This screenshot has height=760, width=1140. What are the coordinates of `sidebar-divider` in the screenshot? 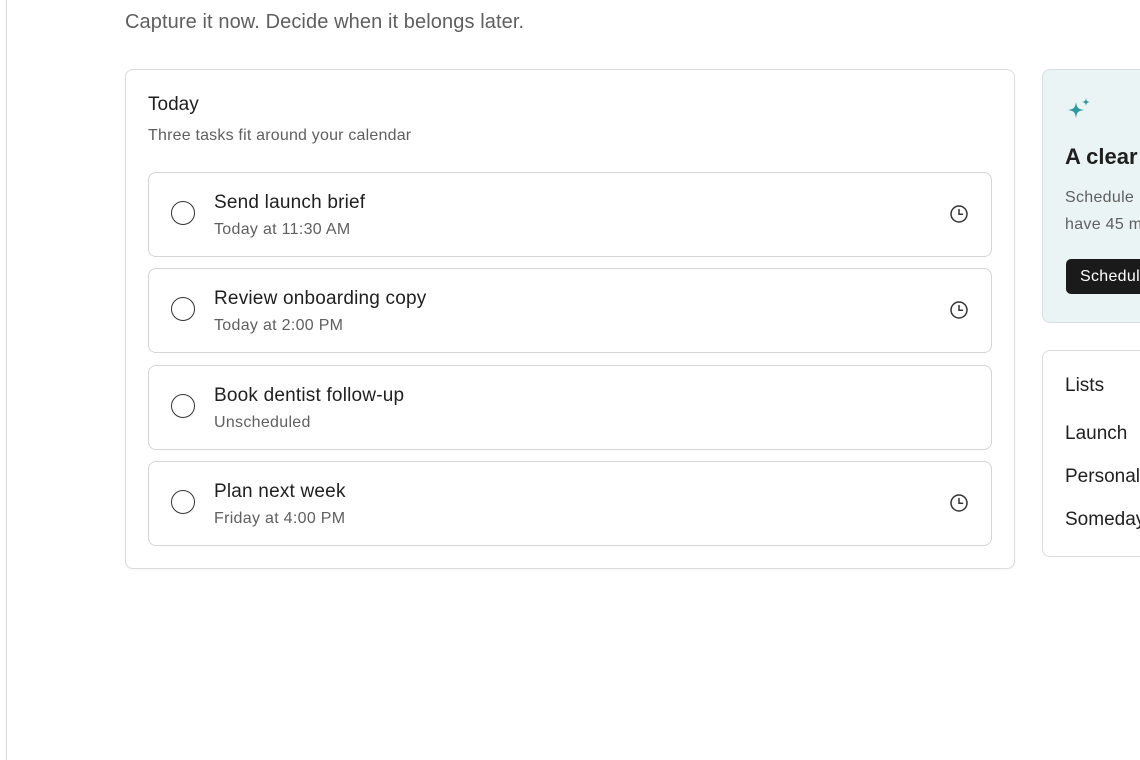 It's located at (6, 380).